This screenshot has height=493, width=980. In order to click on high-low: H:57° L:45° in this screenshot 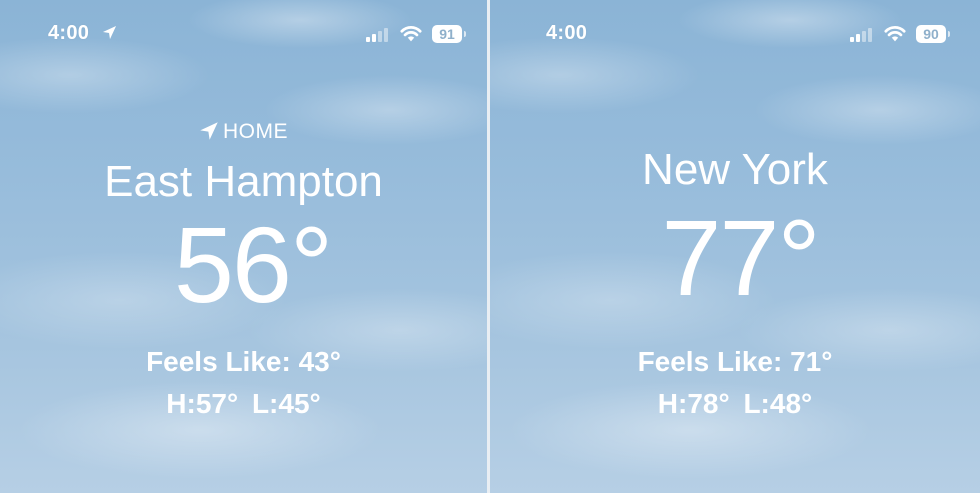, I will do `click(243, 403)`.